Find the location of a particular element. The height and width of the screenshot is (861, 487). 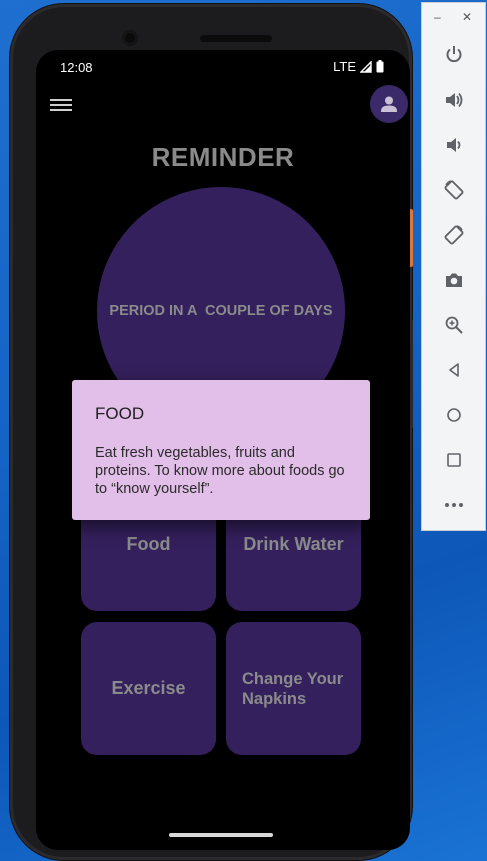

back-icon is located at coordinates (454, 370).